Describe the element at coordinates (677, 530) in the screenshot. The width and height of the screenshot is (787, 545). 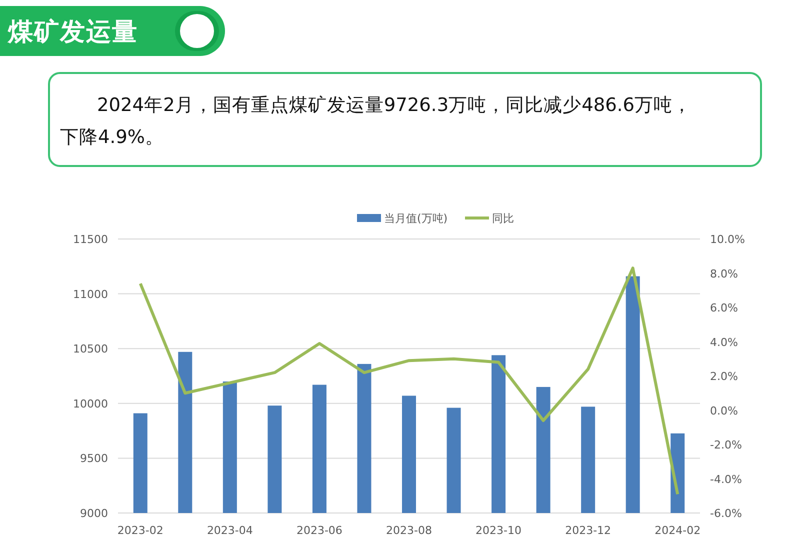
I see `axis-label: 2024-02` at that location.